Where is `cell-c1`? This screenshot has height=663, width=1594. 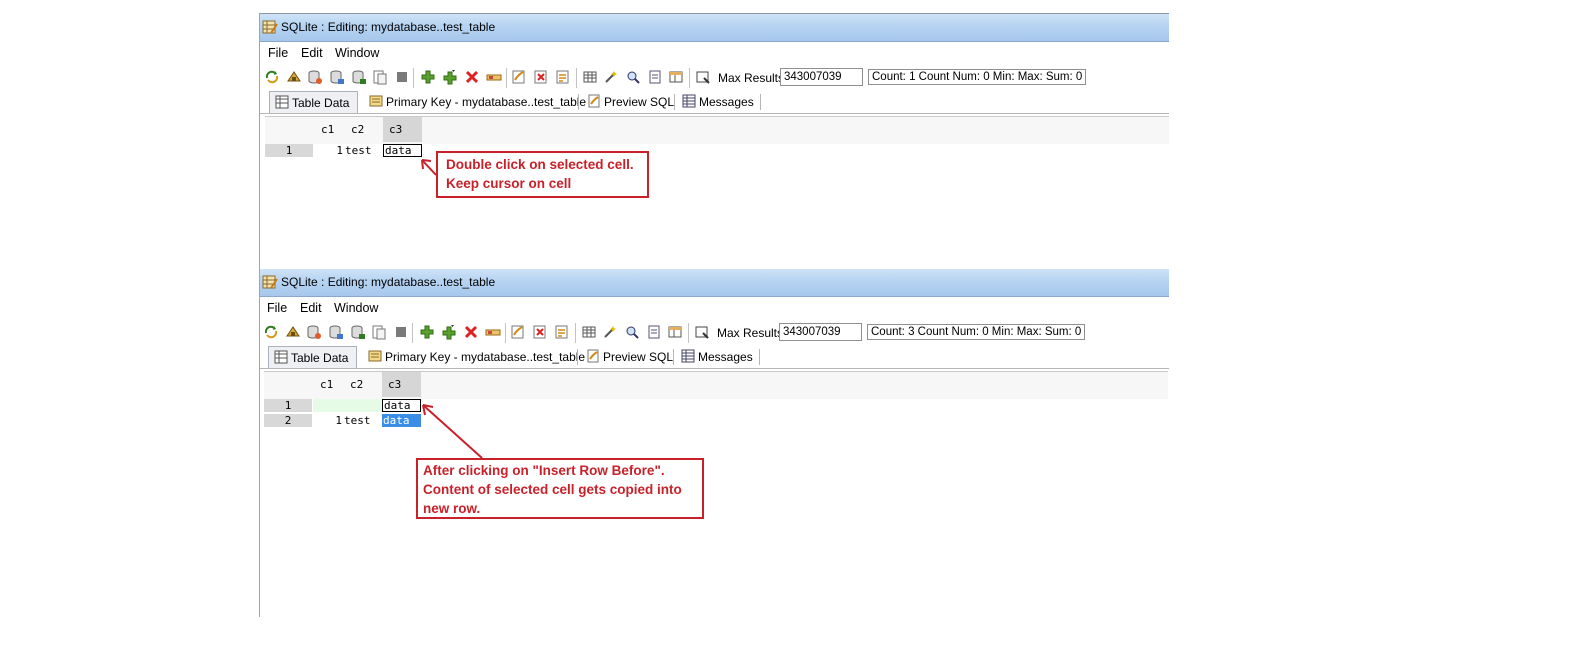 cell-c1 is located at coordinates (328, 405).